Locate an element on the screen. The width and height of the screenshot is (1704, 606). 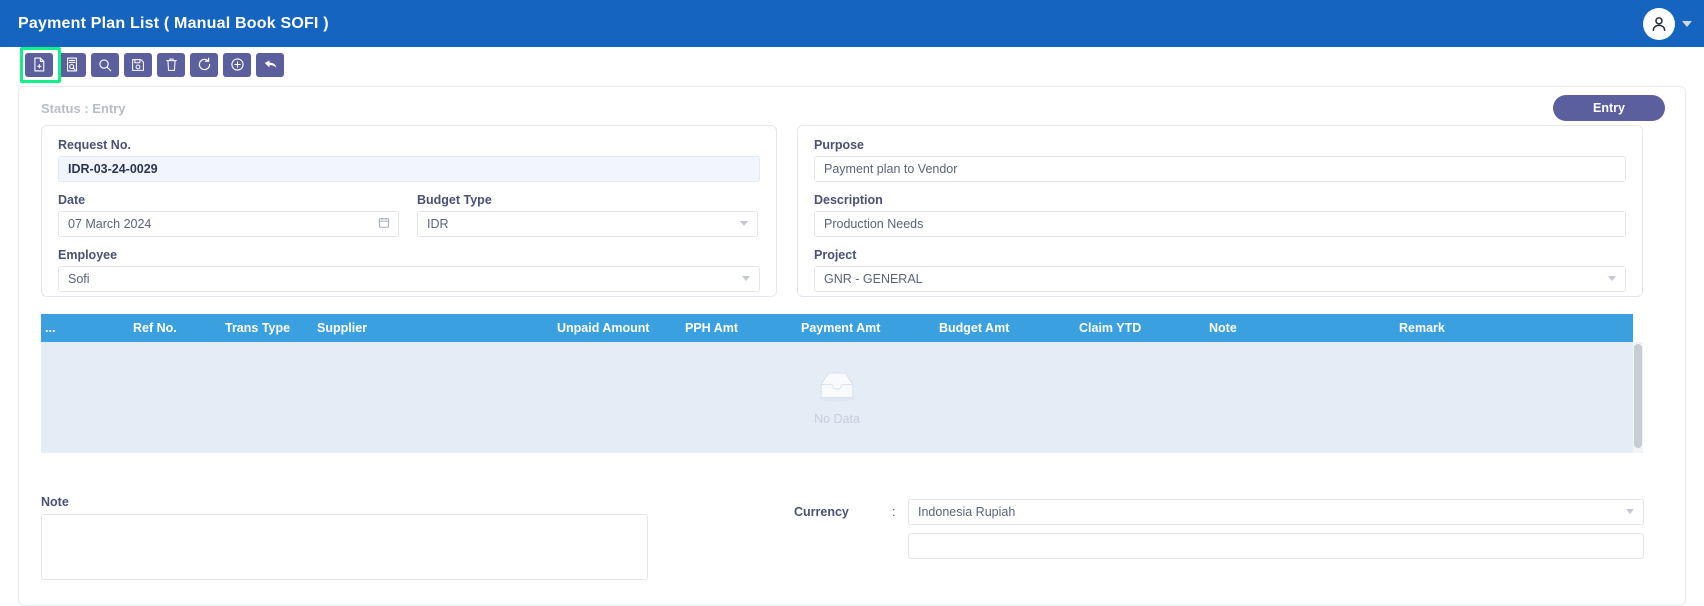
delete-button is located at coordinates (171, 64).